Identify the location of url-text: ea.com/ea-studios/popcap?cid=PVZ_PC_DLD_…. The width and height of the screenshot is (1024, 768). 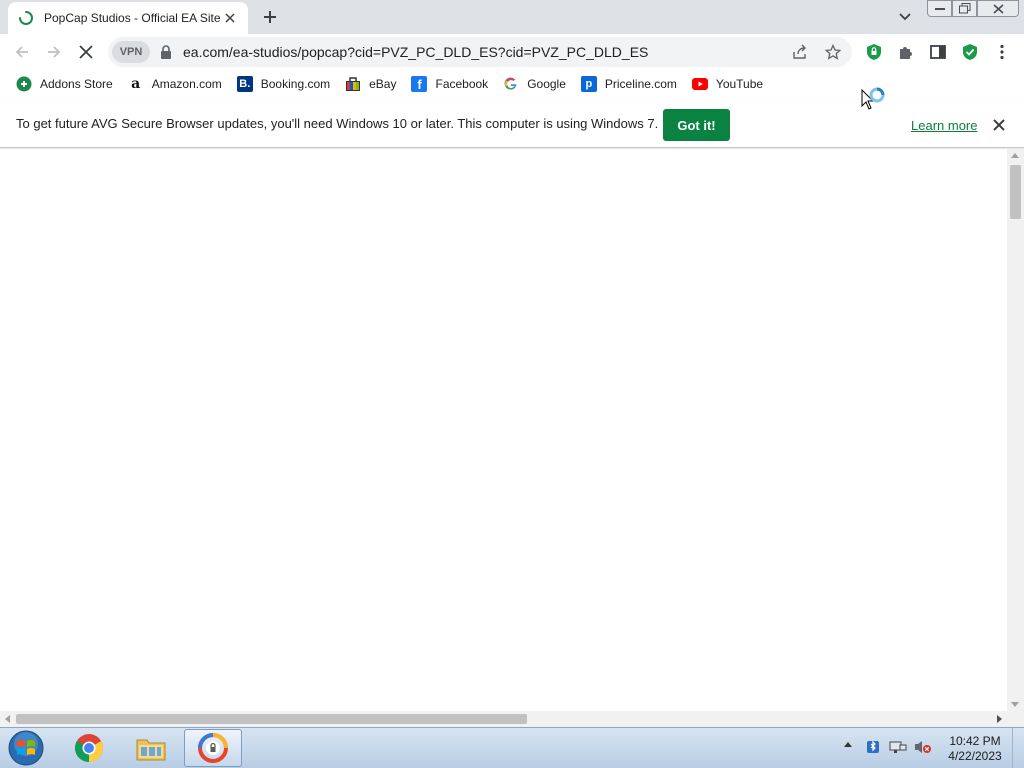
(415, 52).